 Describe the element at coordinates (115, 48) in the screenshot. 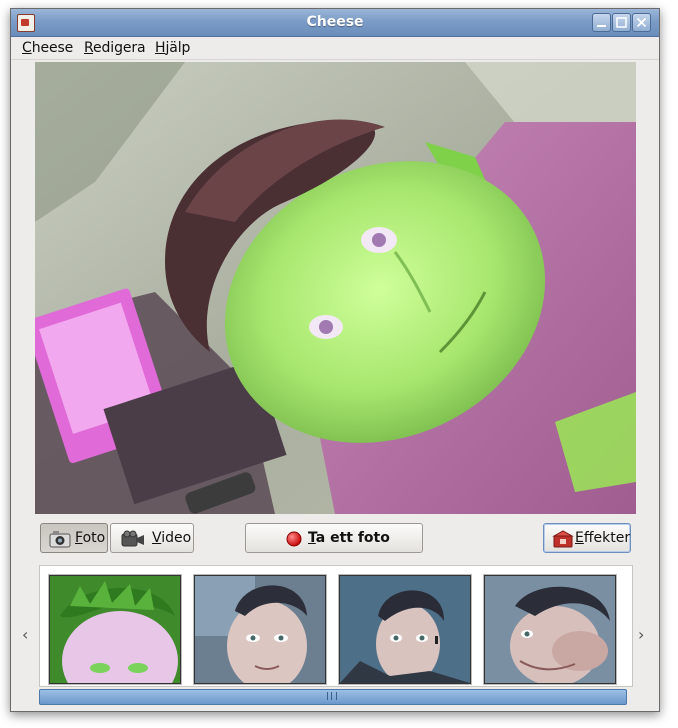

I see `menu-redigera: Redigera` at that location.